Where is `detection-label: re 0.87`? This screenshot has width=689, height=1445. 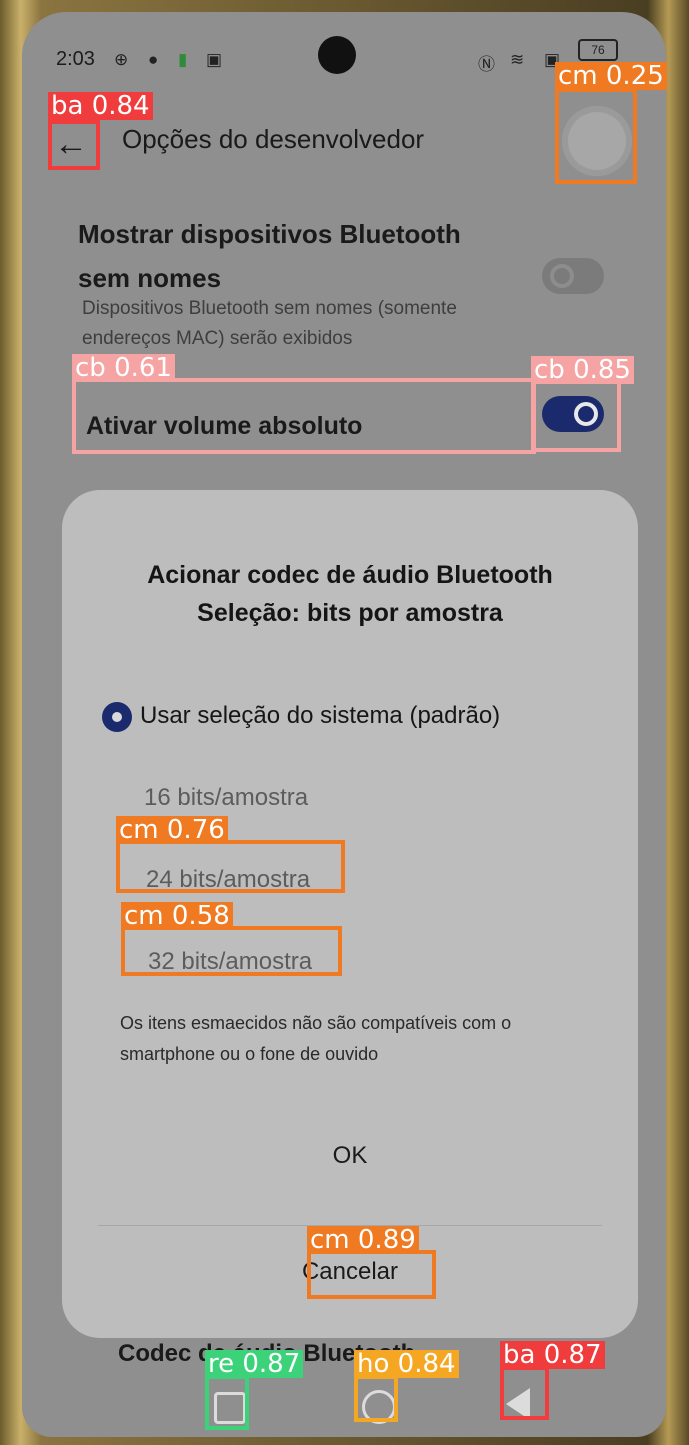 detection-label: re 0.87 is located at coordinates (254, 1364).